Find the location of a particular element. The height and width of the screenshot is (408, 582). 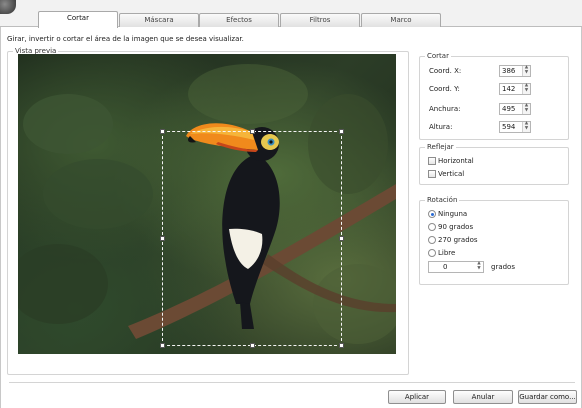

tab-bar: Cortar Máscara Efectos Filtros Marco is located at coordinates (291, 14).